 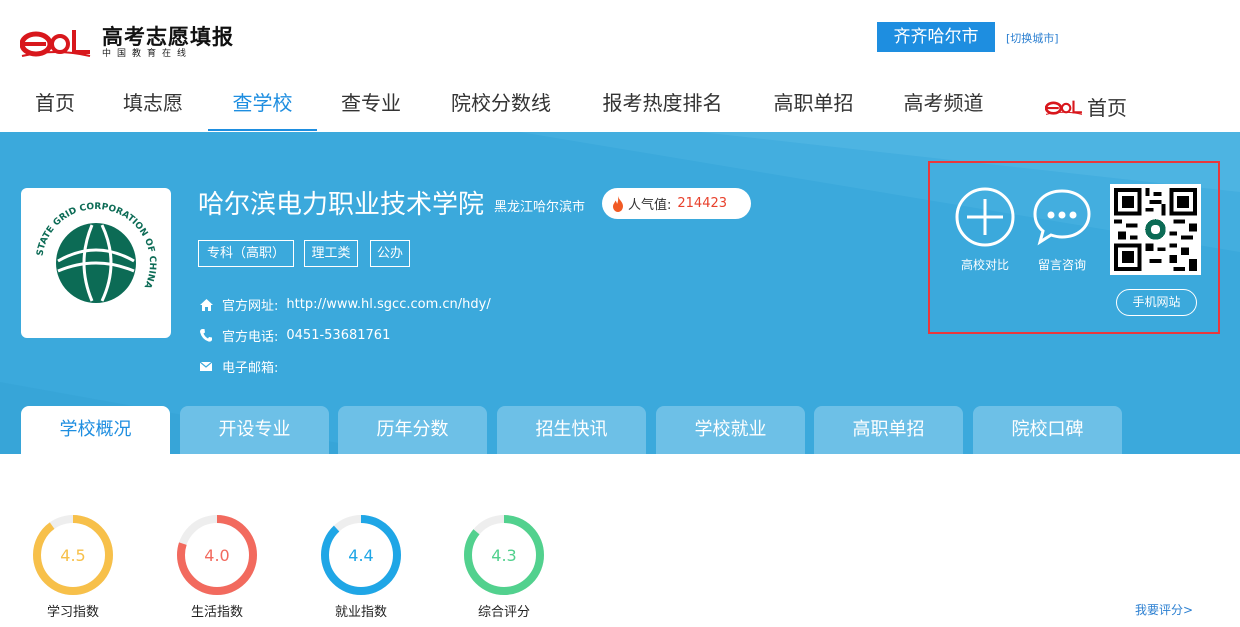 What do you see at coordinates (813, 105) in the screenshot?
I see `nav-item-vocational-enrollment: 高职单招` at bounding box center [813, 105].